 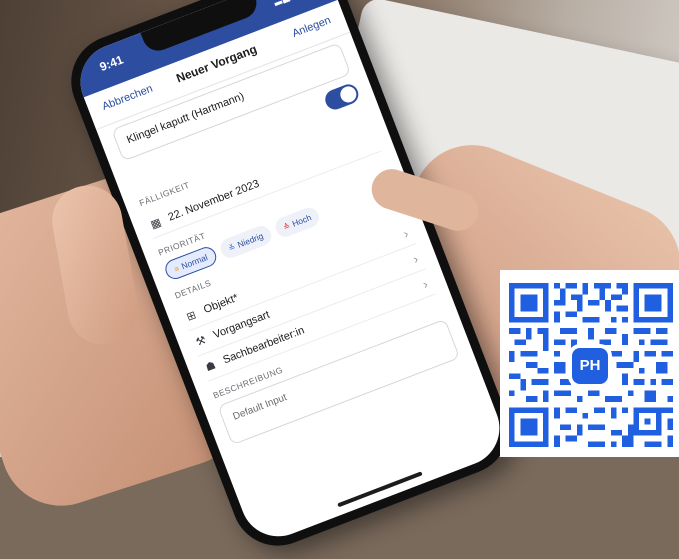 I want to click on wrench-icon: ⚒, so click(x=201, y=341).